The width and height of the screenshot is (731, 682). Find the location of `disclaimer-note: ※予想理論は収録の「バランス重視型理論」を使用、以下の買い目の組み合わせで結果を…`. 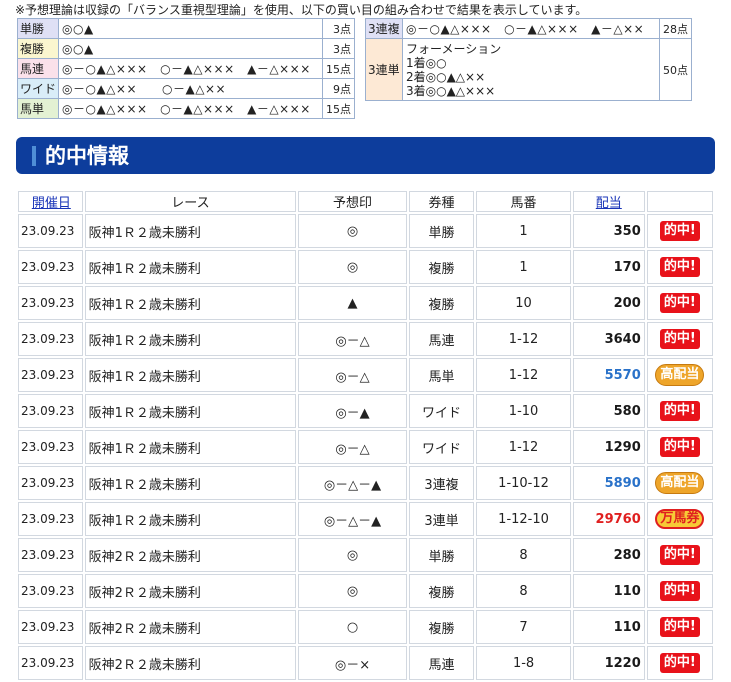

disclaimer-note: ※予想理論は収録の「バランス重視型理論」を使用、以下の買い目の組み合わせで結果を… is located at coordinates (301, 10).